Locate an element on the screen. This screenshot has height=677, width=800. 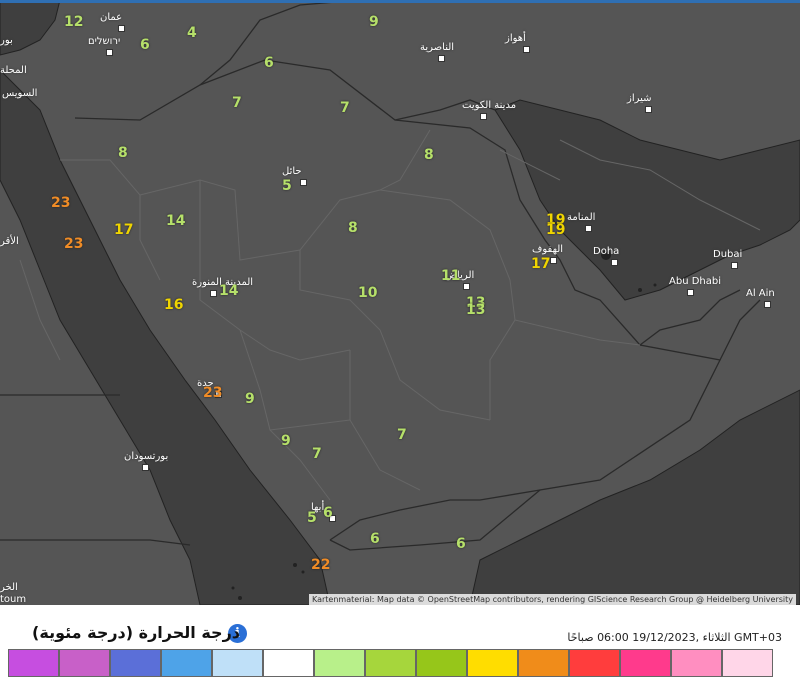
city-label: الخر is located at coordinates (9, 587).